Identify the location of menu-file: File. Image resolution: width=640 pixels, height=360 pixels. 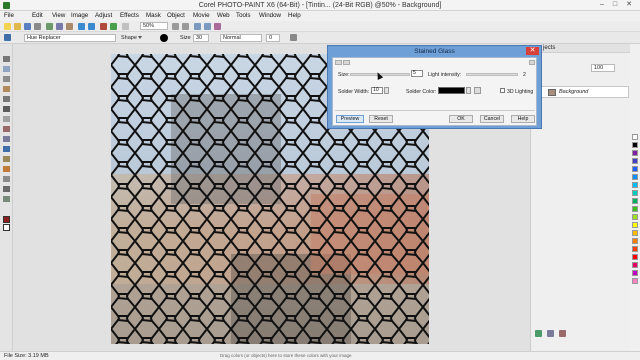
(9, 15).